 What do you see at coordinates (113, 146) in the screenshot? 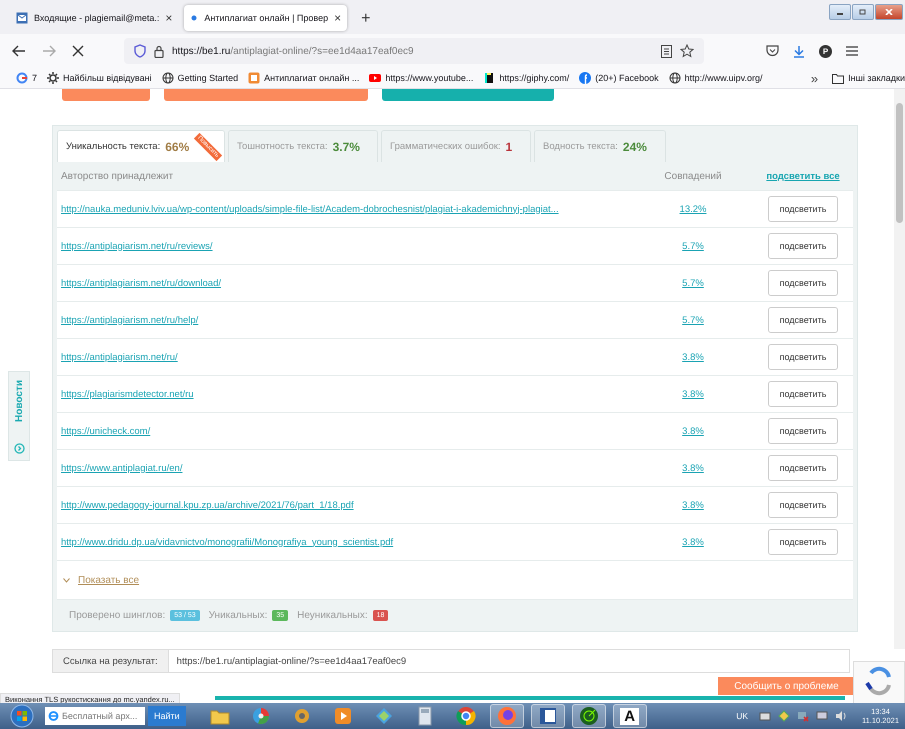
I see `metric-label: Уникальность текста:` at bounding box center [113, 146].